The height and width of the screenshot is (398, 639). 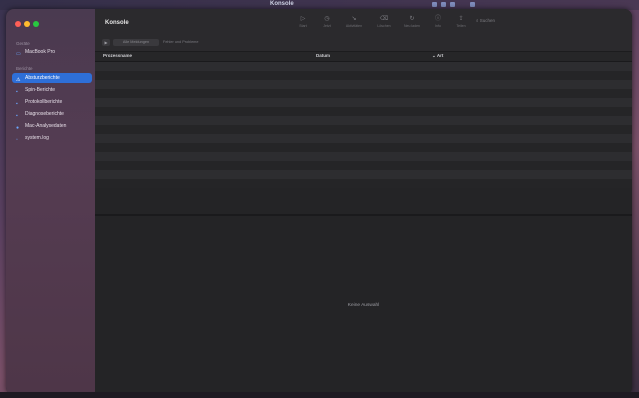 What do you see at coordinates (363, 43) in the screenshot?
I see `filter-bar: ▶ Alle Meldungen Fehler und Probleme` at bounding box center [363, 43].